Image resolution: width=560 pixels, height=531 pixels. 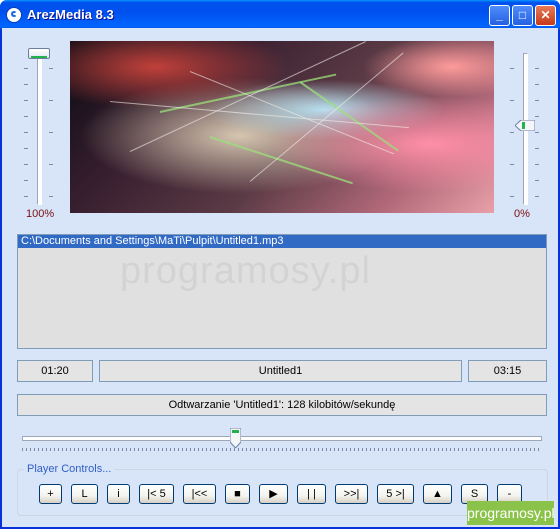 What do you see at coordinates (235, 438) in the screenshot?
I see `seek-thumb` at bounding box center [235, 438].